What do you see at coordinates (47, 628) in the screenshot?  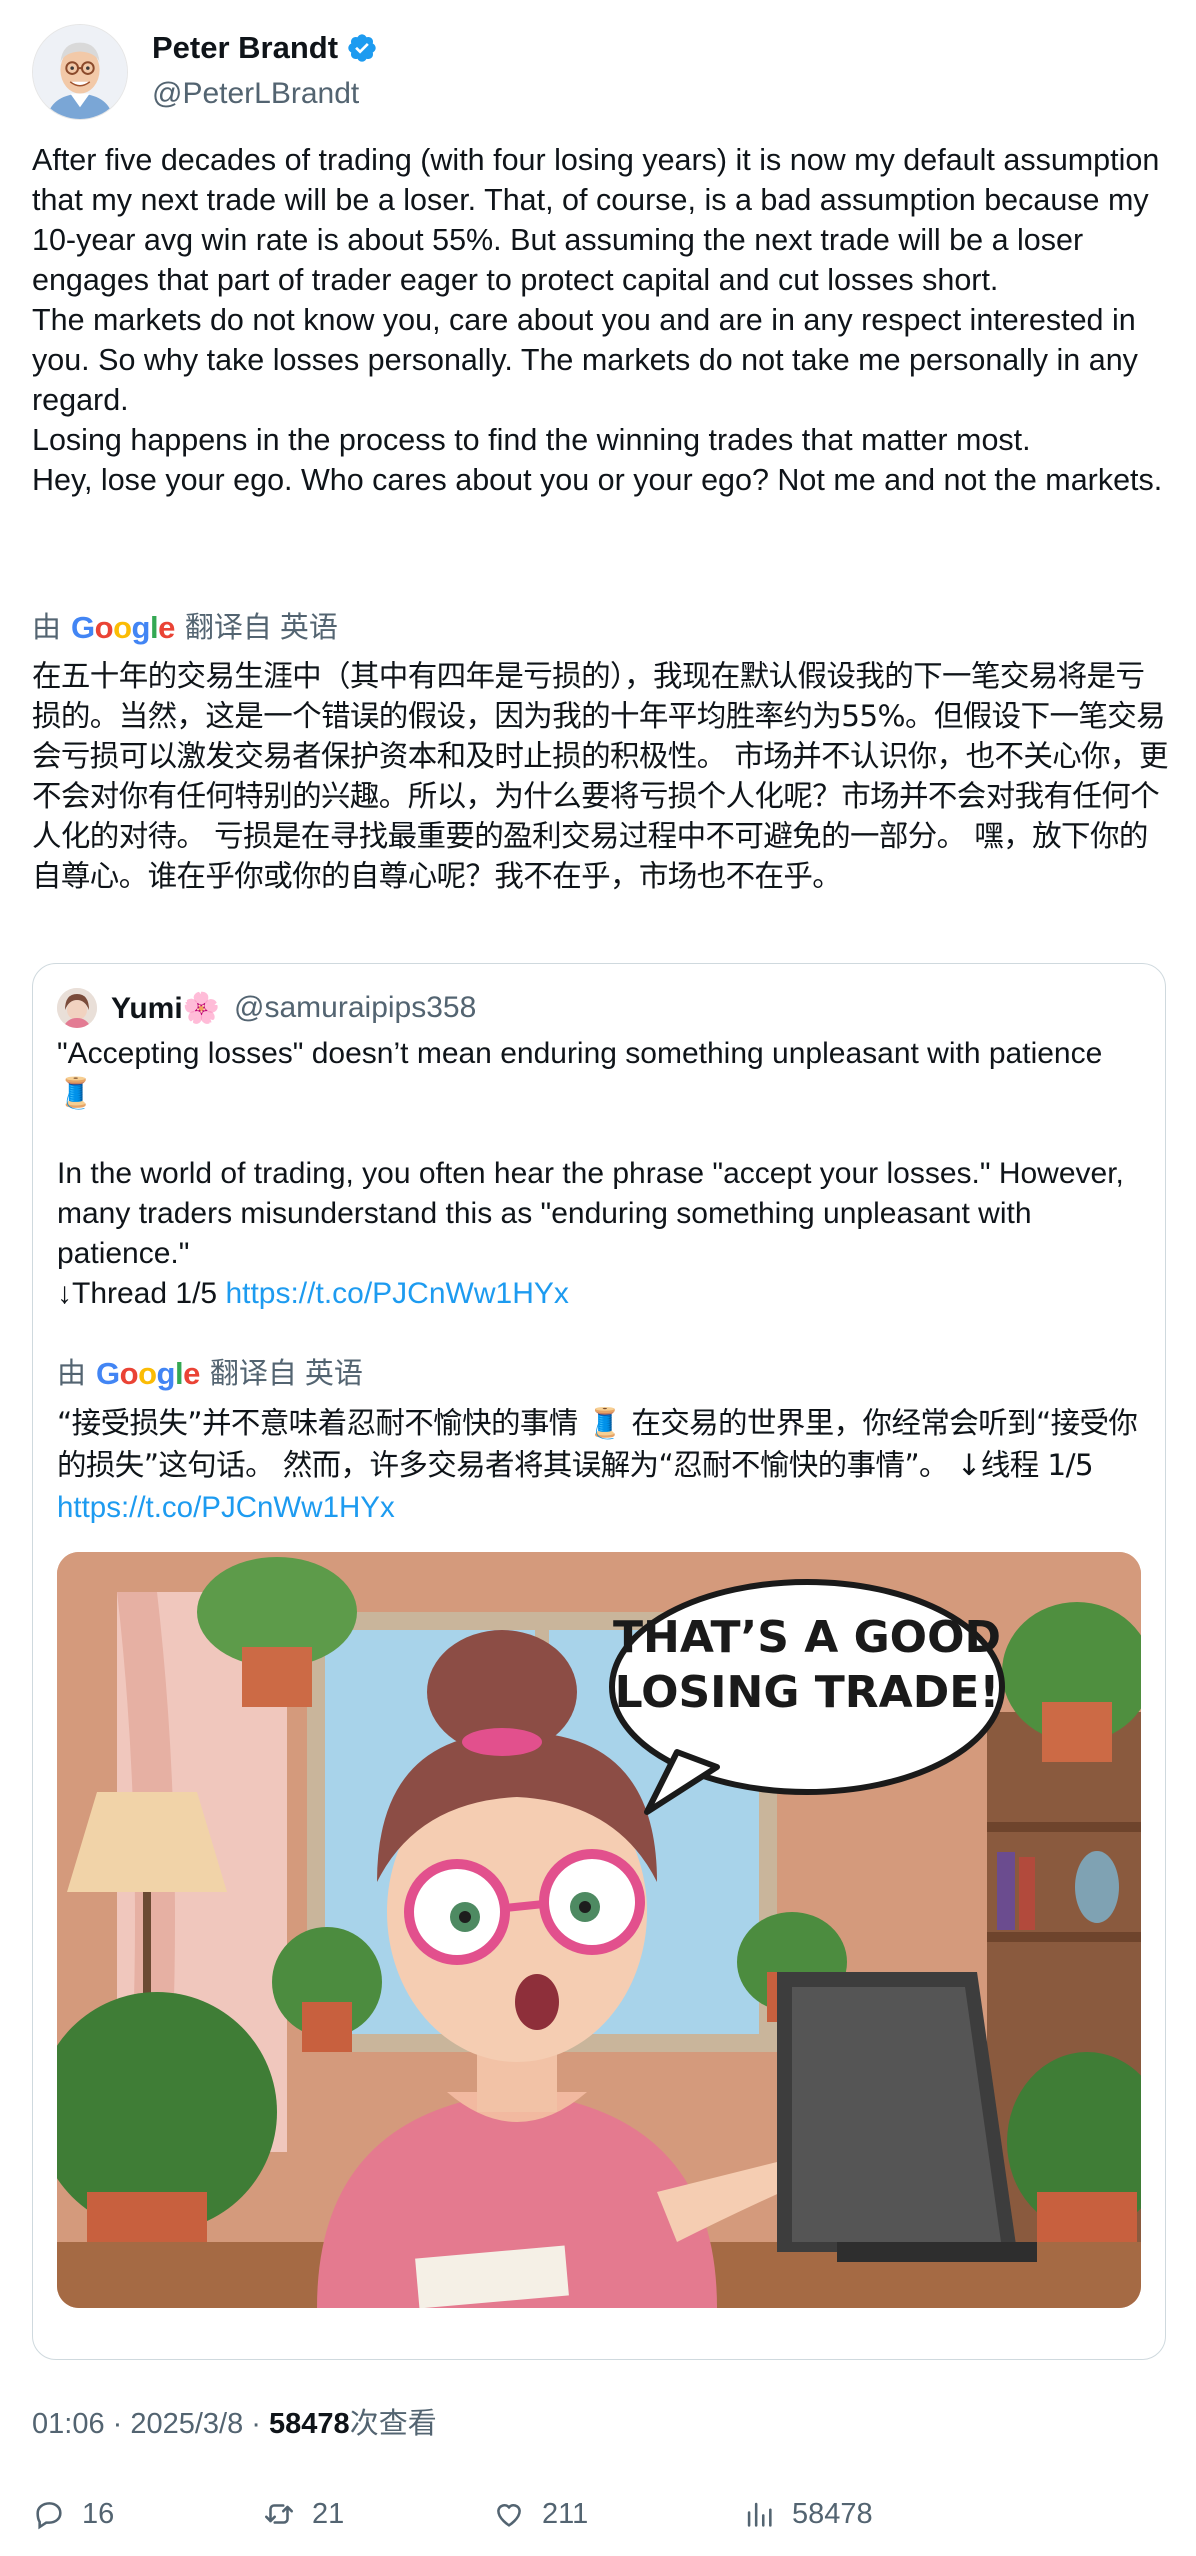 I see `translation-prefix: 由` at bounding box center [47, 628].